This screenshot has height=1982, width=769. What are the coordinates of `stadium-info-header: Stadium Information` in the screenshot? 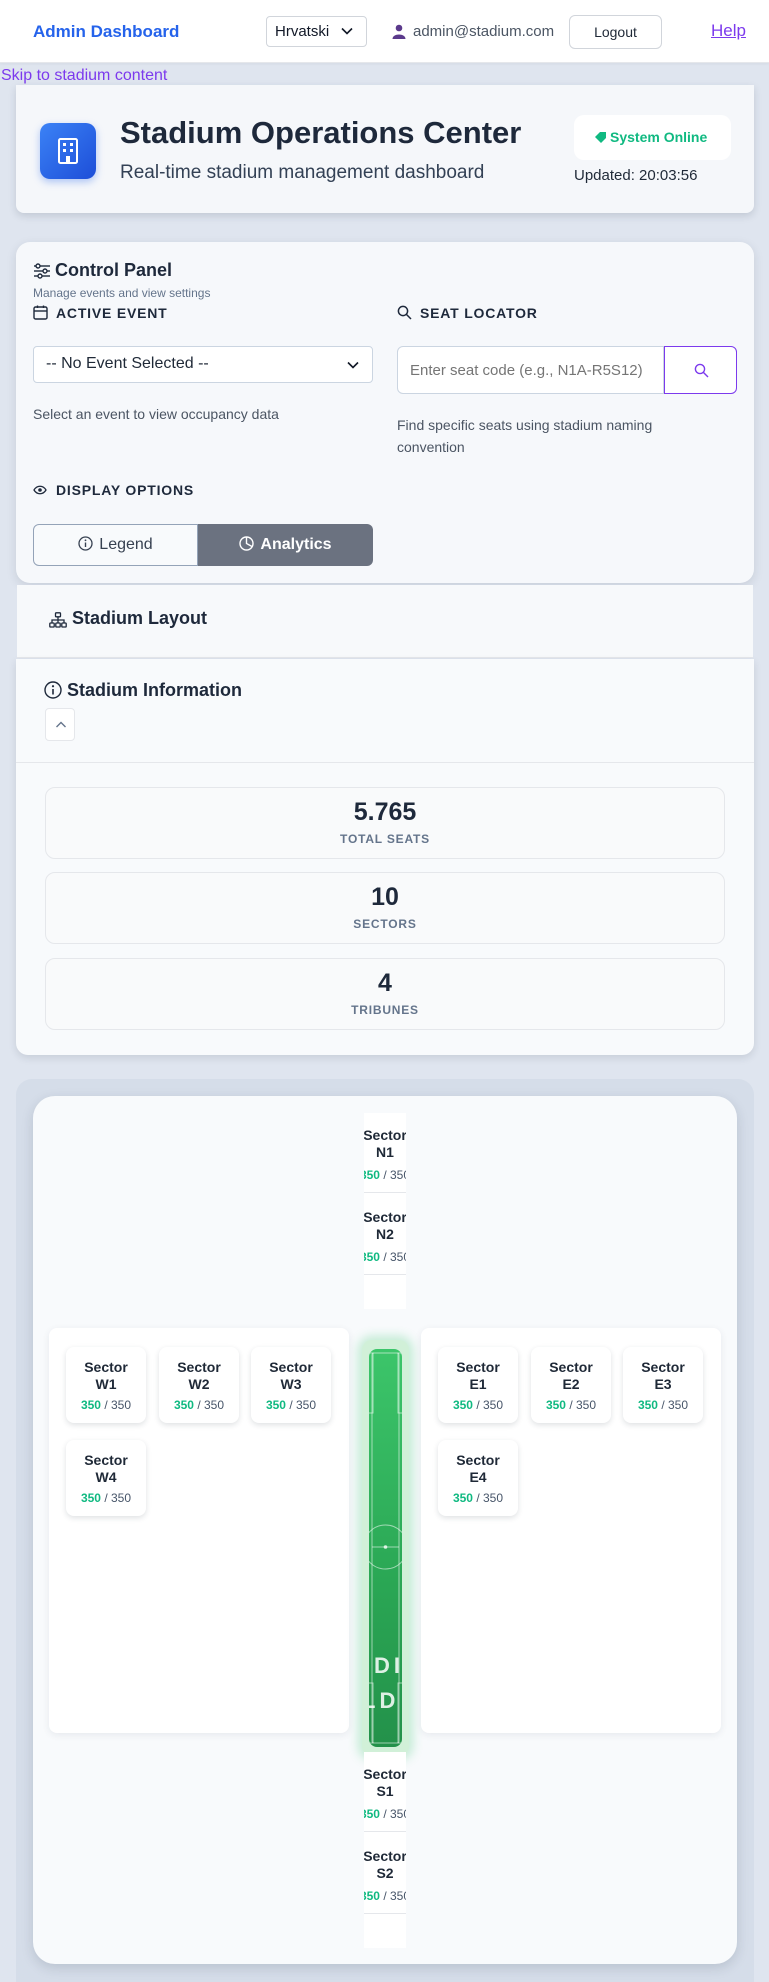 It's located at (385, 711).